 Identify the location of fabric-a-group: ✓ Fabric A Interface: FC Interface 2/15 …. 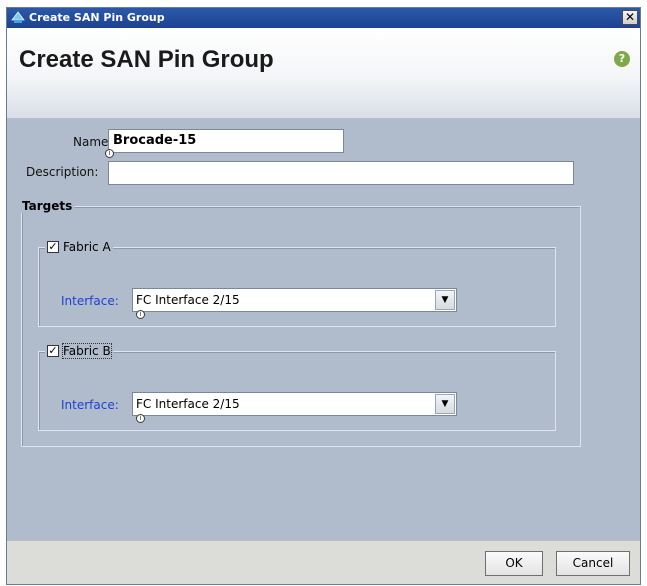
(297, 283).